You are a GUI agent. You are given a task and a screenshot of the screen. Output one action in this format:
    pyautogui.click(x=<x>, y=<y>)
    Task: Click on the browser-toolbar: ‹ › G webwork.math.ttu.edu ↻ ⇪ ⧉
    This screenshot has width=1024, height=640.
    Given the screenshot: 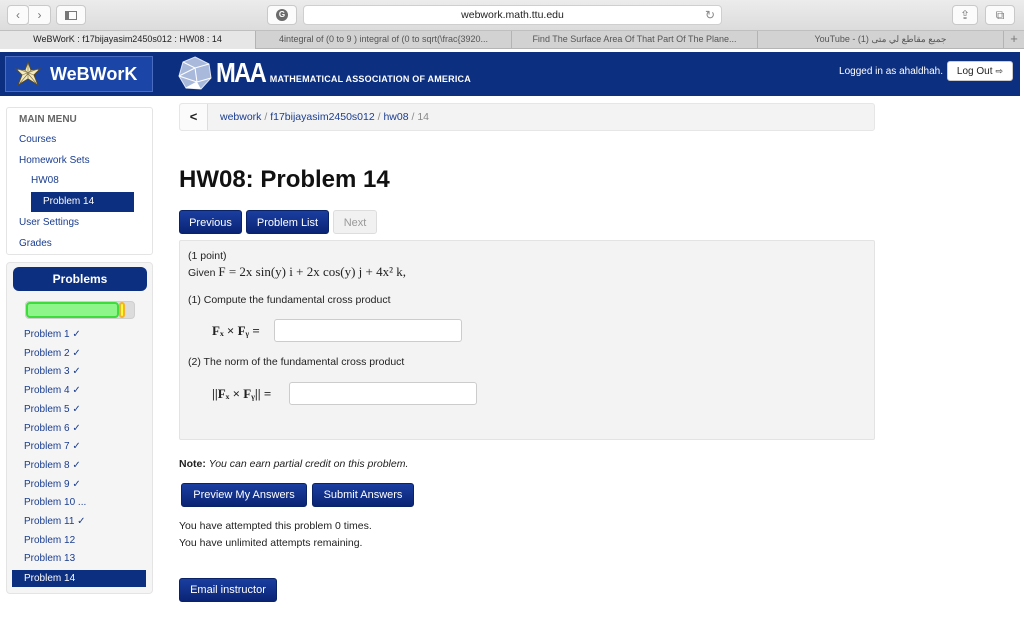 What is the action you would take?
    pyautogui.click(x=512, y=15)
    